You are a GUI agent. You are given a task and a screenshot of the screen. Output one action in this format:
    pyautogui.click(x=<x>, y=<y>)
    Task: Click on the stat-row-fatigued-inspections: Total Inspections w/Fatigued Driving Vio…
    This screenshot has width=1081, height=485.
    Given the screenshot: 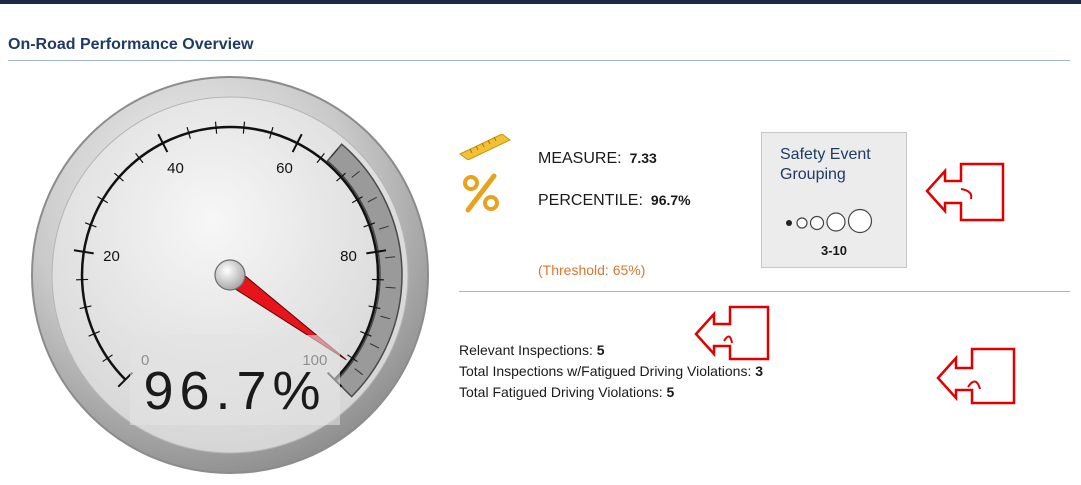 What is the action you would take?
    pyautogui.click(x=611, y=371)
    